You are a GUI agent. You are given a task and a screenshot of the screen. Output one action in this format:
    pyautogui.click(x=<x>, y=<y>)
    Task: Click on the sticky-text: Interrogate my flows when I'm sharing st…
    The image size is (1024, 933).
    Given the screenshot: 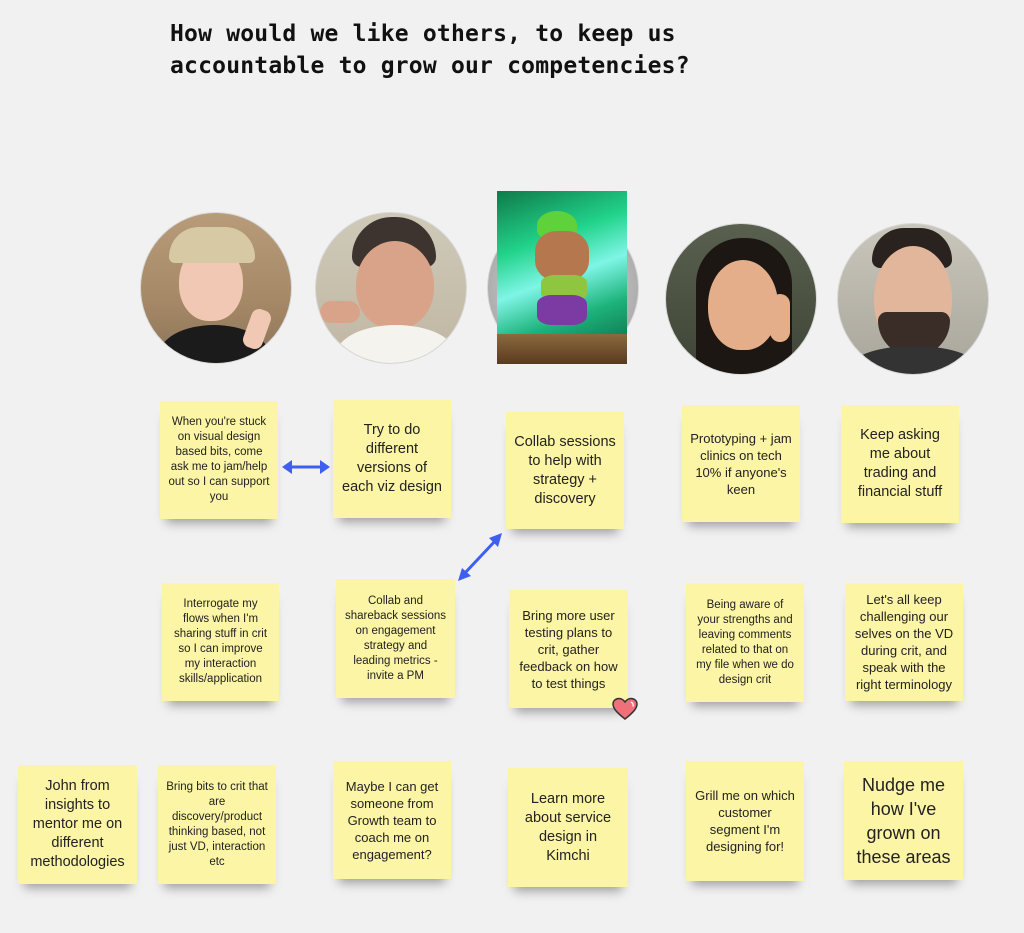 What is the action you would take?
    pyautogui.click(x=220, y=641)
    